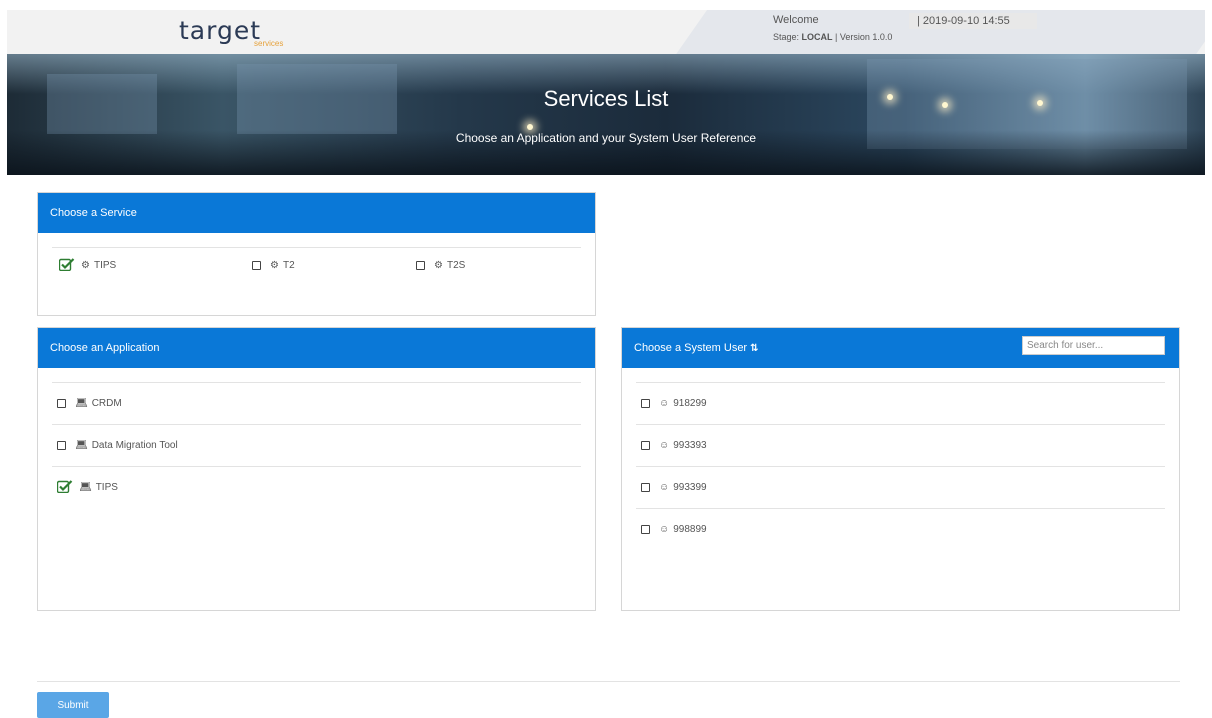 This screenshot has height=718, width=1212. I want to click on service-label: TIPS, so click(105, 265).